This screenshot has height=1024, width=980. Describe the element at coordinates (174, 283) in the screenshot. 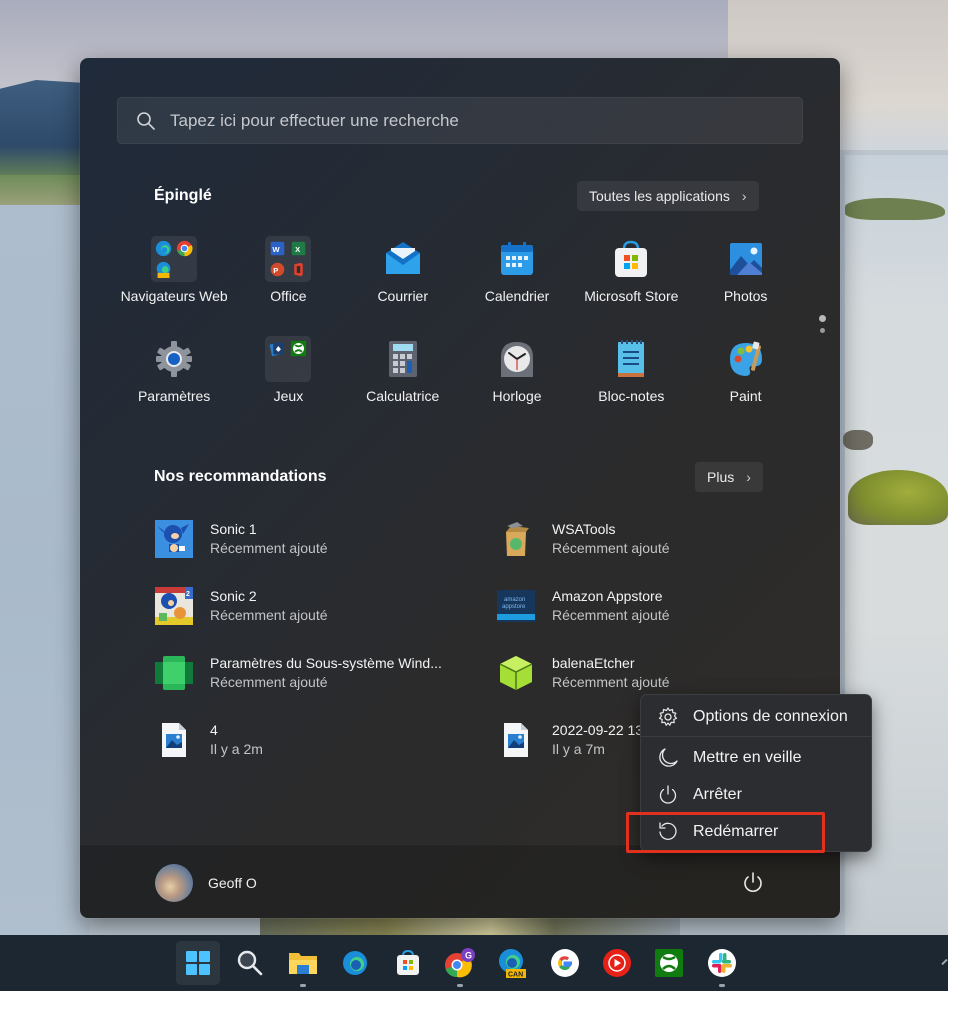

I see `pinned-app-browsers: Navigateurs Web` at that location.